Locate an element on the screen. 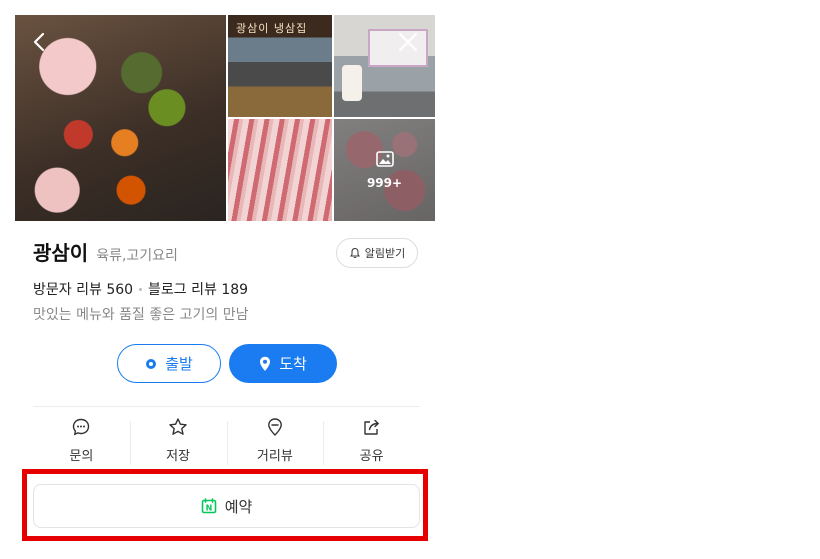 This screenshot has height=559, width=820. start-label: 출발 is located at coordinates (179, 364).